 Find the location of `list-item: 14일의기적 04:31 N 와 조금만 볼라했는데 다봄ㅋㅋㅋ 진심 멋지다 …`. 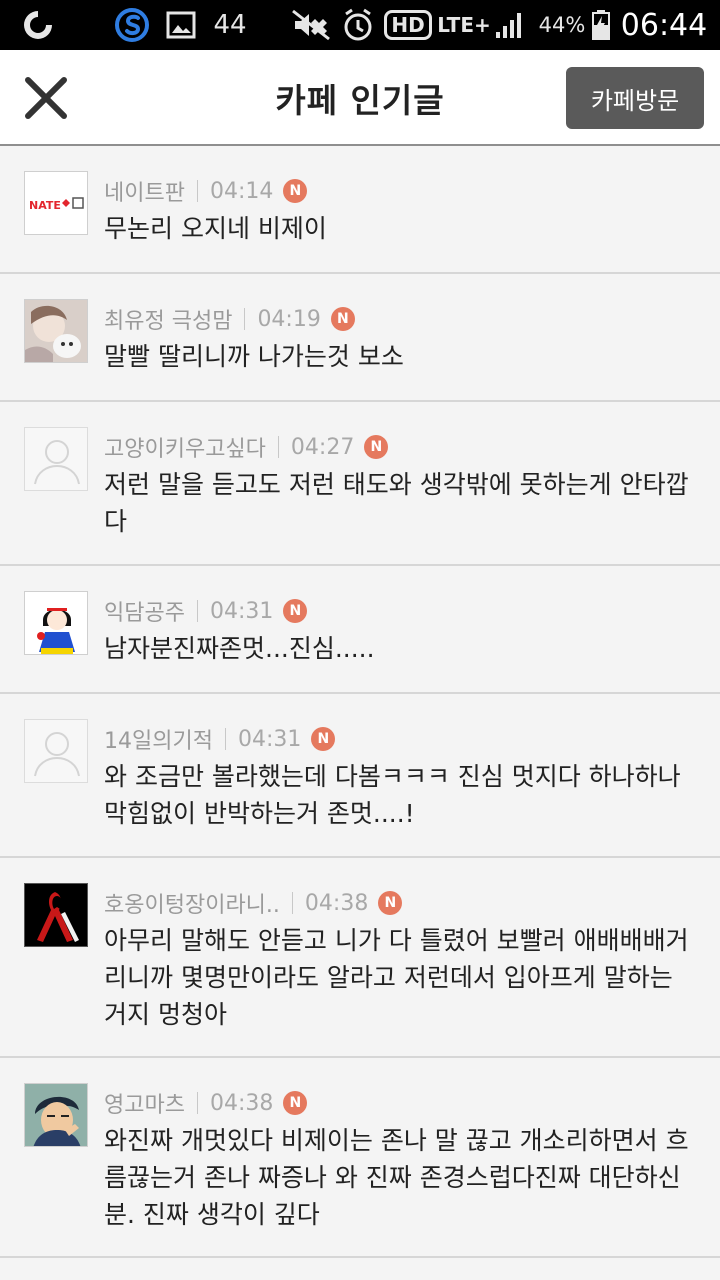

list-item: 14일의기적 04:31 N 와 조금만 볼라했는데 다봄ㅋㅋㅋ 진심 멋지다 … is located at coordinates (360, 776).